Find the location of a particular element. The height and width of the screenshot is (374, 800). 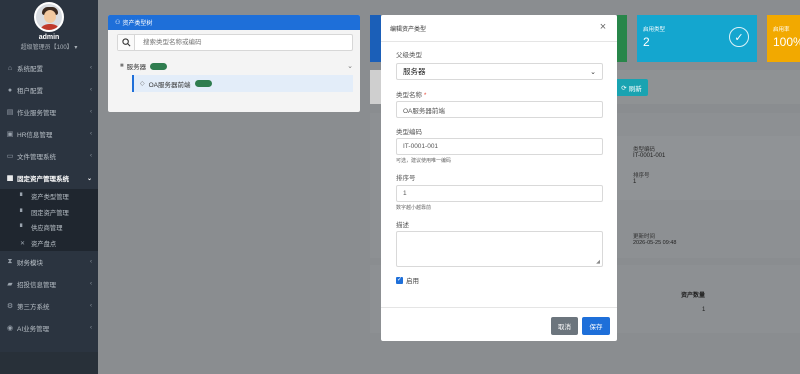

content-card-left is located at coordinates (375, 87).